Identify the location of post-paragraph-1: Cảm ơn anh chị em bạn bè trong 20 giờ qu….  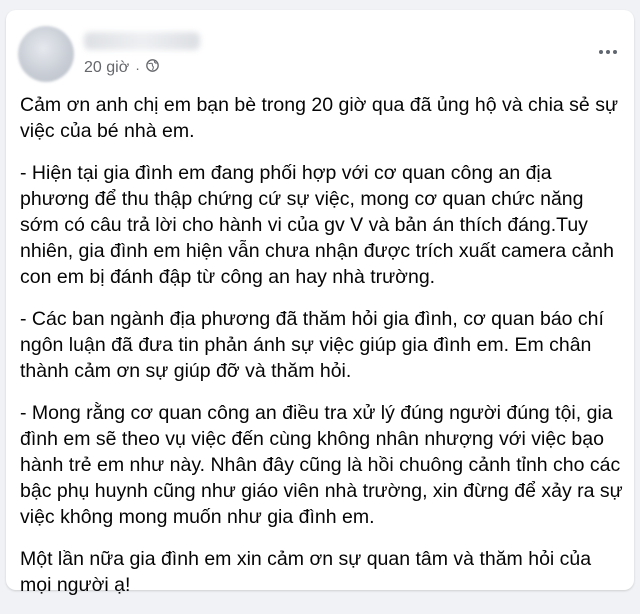
(319, 118).